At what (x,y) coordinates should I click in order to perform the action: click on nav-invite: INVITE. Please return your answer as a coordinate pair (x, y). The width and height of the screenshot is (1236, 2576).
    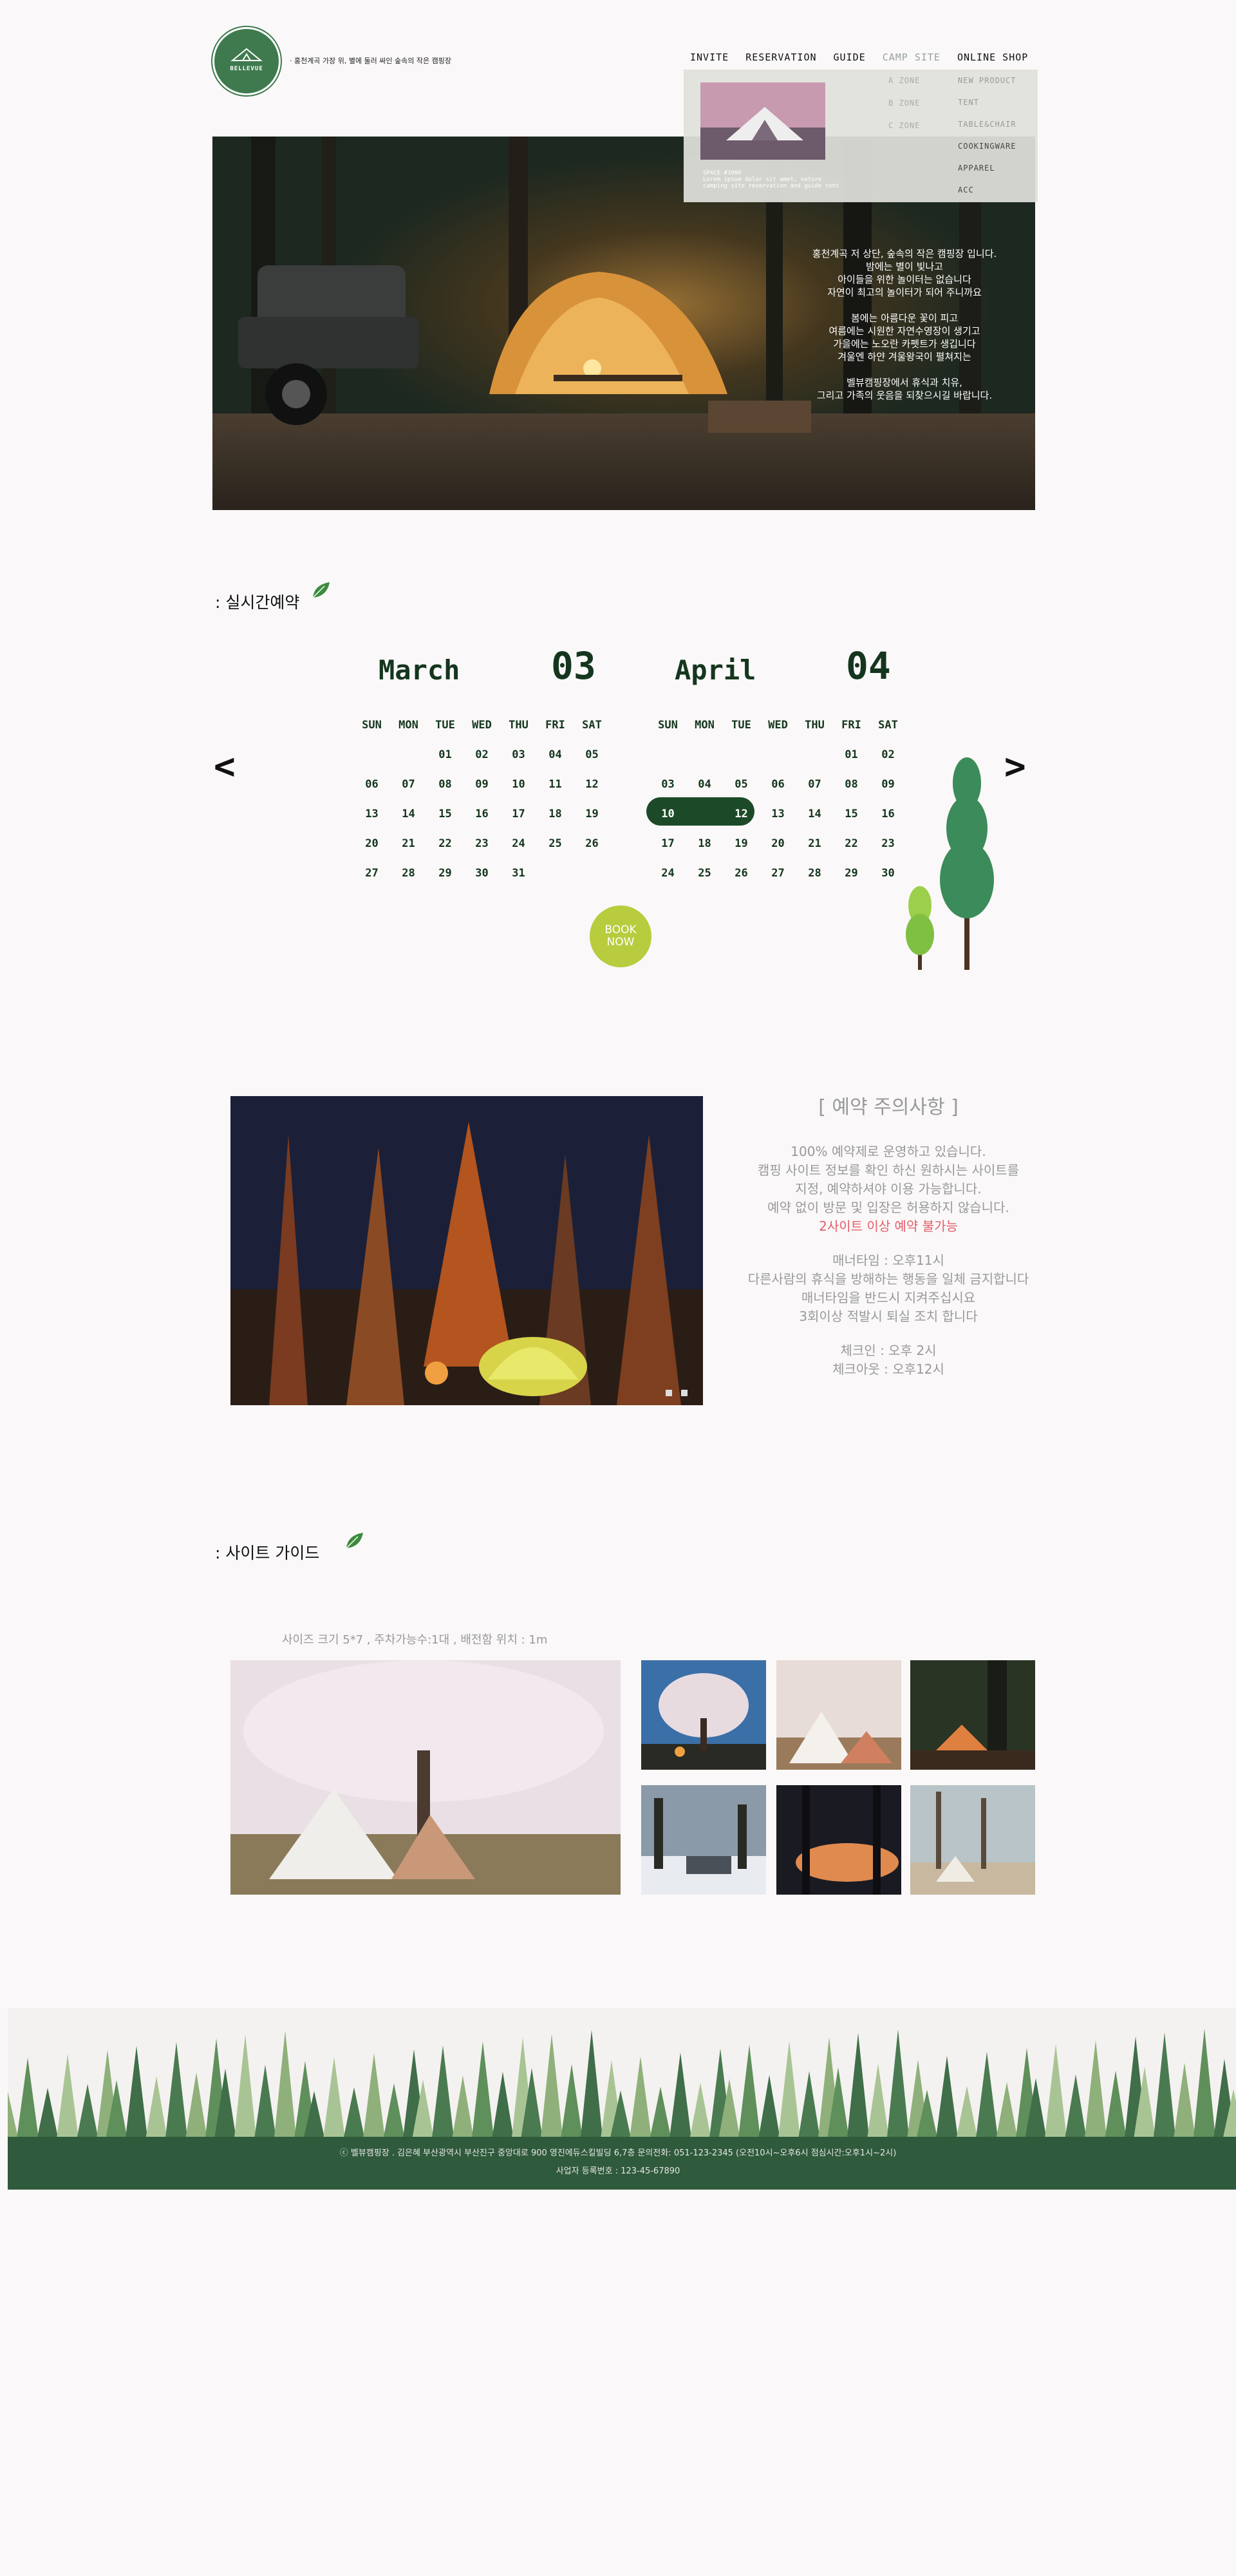
    Looking at the image, I should click on (710, 58).